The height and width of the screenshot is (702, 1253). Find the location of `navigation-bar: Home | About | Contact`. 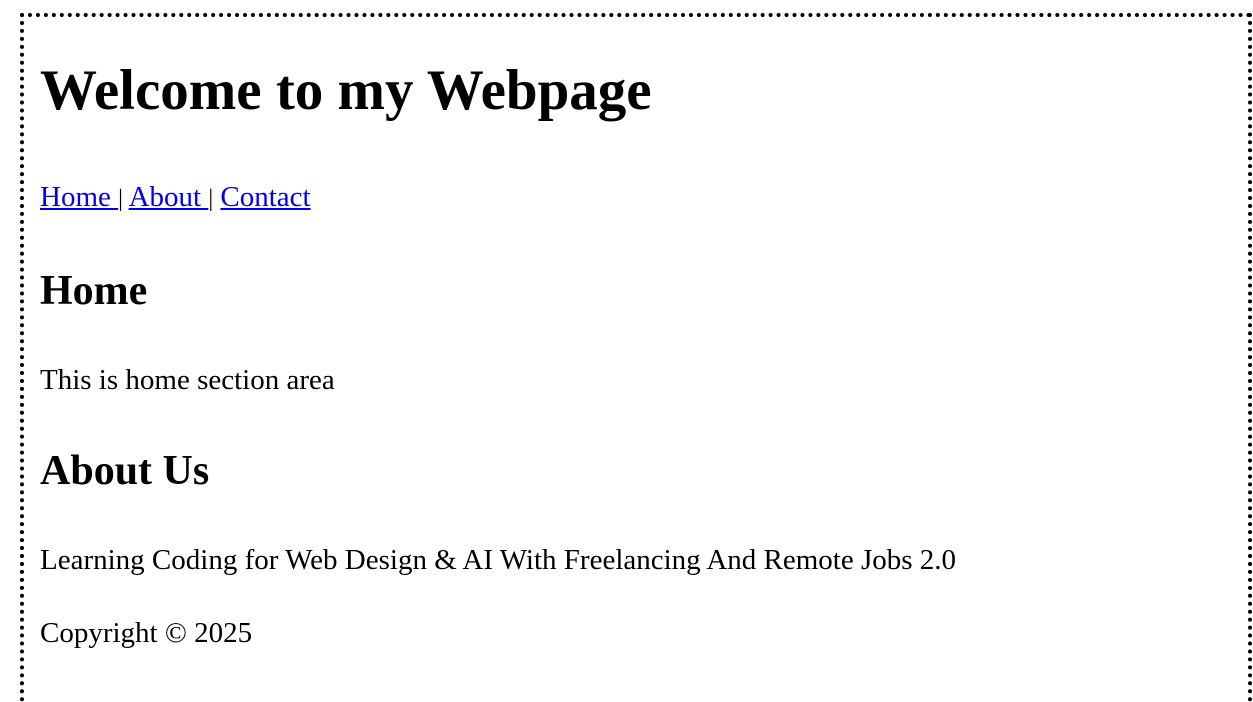

navigation-bar: Home | About | Contact is located at coordinates (175, 197).